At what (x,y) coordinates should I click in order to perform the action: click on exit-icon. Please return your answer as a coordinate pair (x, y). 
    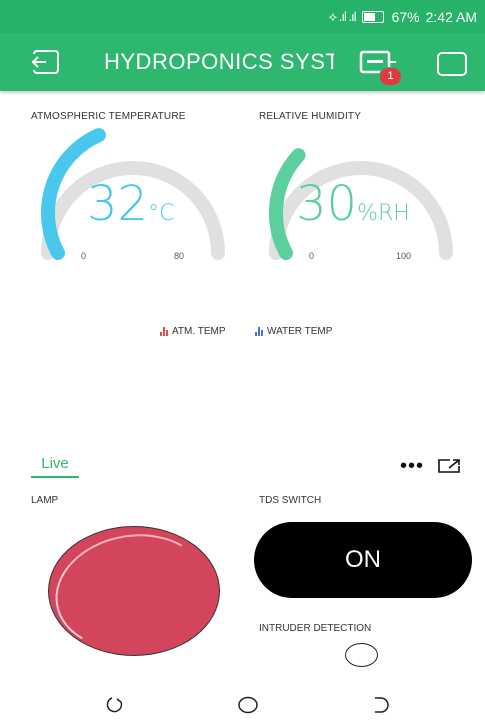
    Looking at the image, I should click on (46, 62).